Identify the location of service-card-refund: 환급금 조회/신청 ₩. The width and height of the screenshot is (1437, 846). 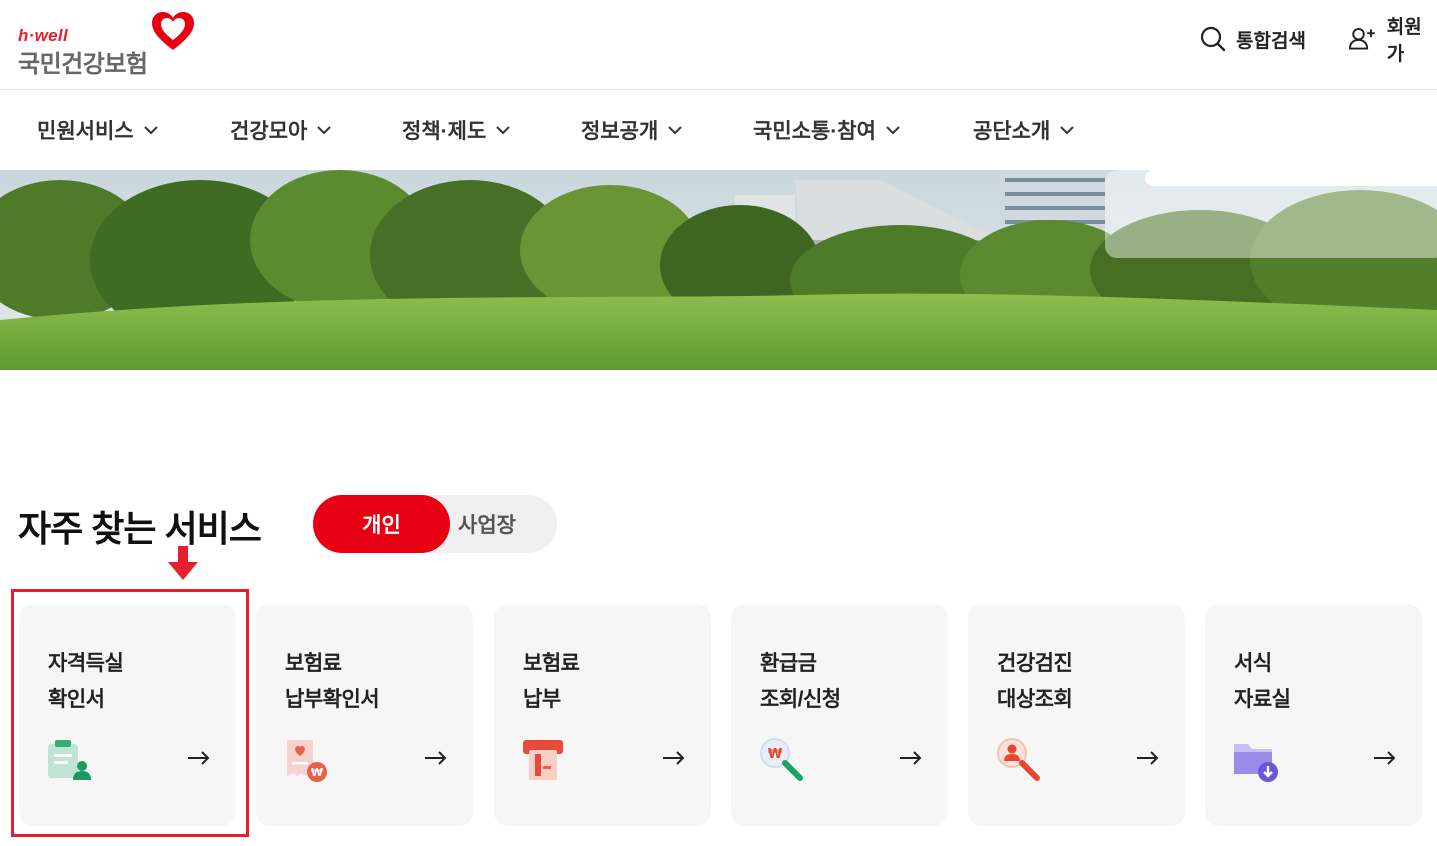
(839, 715).